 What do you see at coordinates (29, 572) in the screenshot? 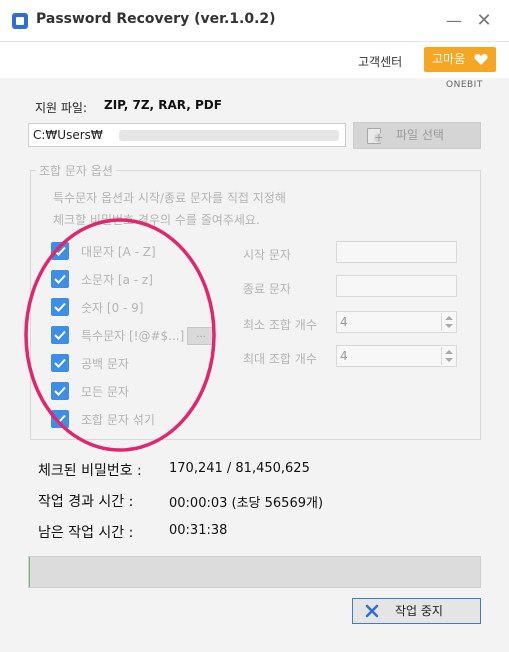
I see `progress-fill` at bounding box center [29, 572].